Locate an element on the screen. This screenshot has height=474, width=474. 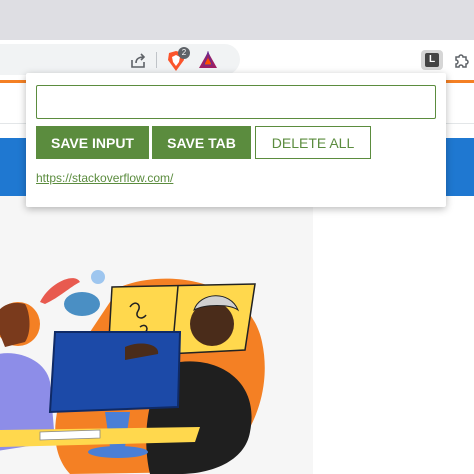
delete-all-button: DELETE ALL is located at coordinates (313, 142).